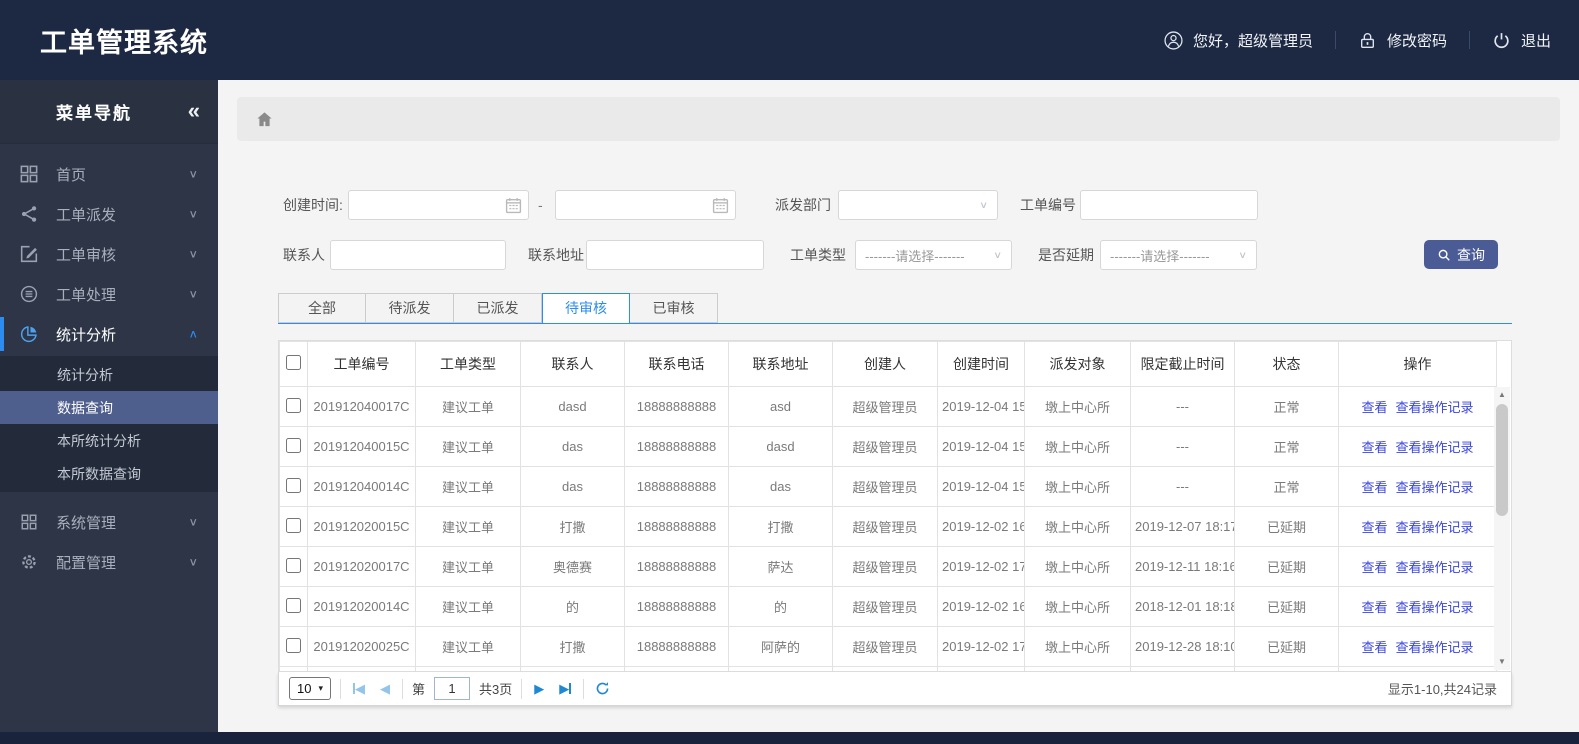 Image resolution: width=1579 pixels, height=744 pixels. What do you see at coordinates (452, 688) in the screenshot?
I see `page-number-input` at bounding box center [452, 688].